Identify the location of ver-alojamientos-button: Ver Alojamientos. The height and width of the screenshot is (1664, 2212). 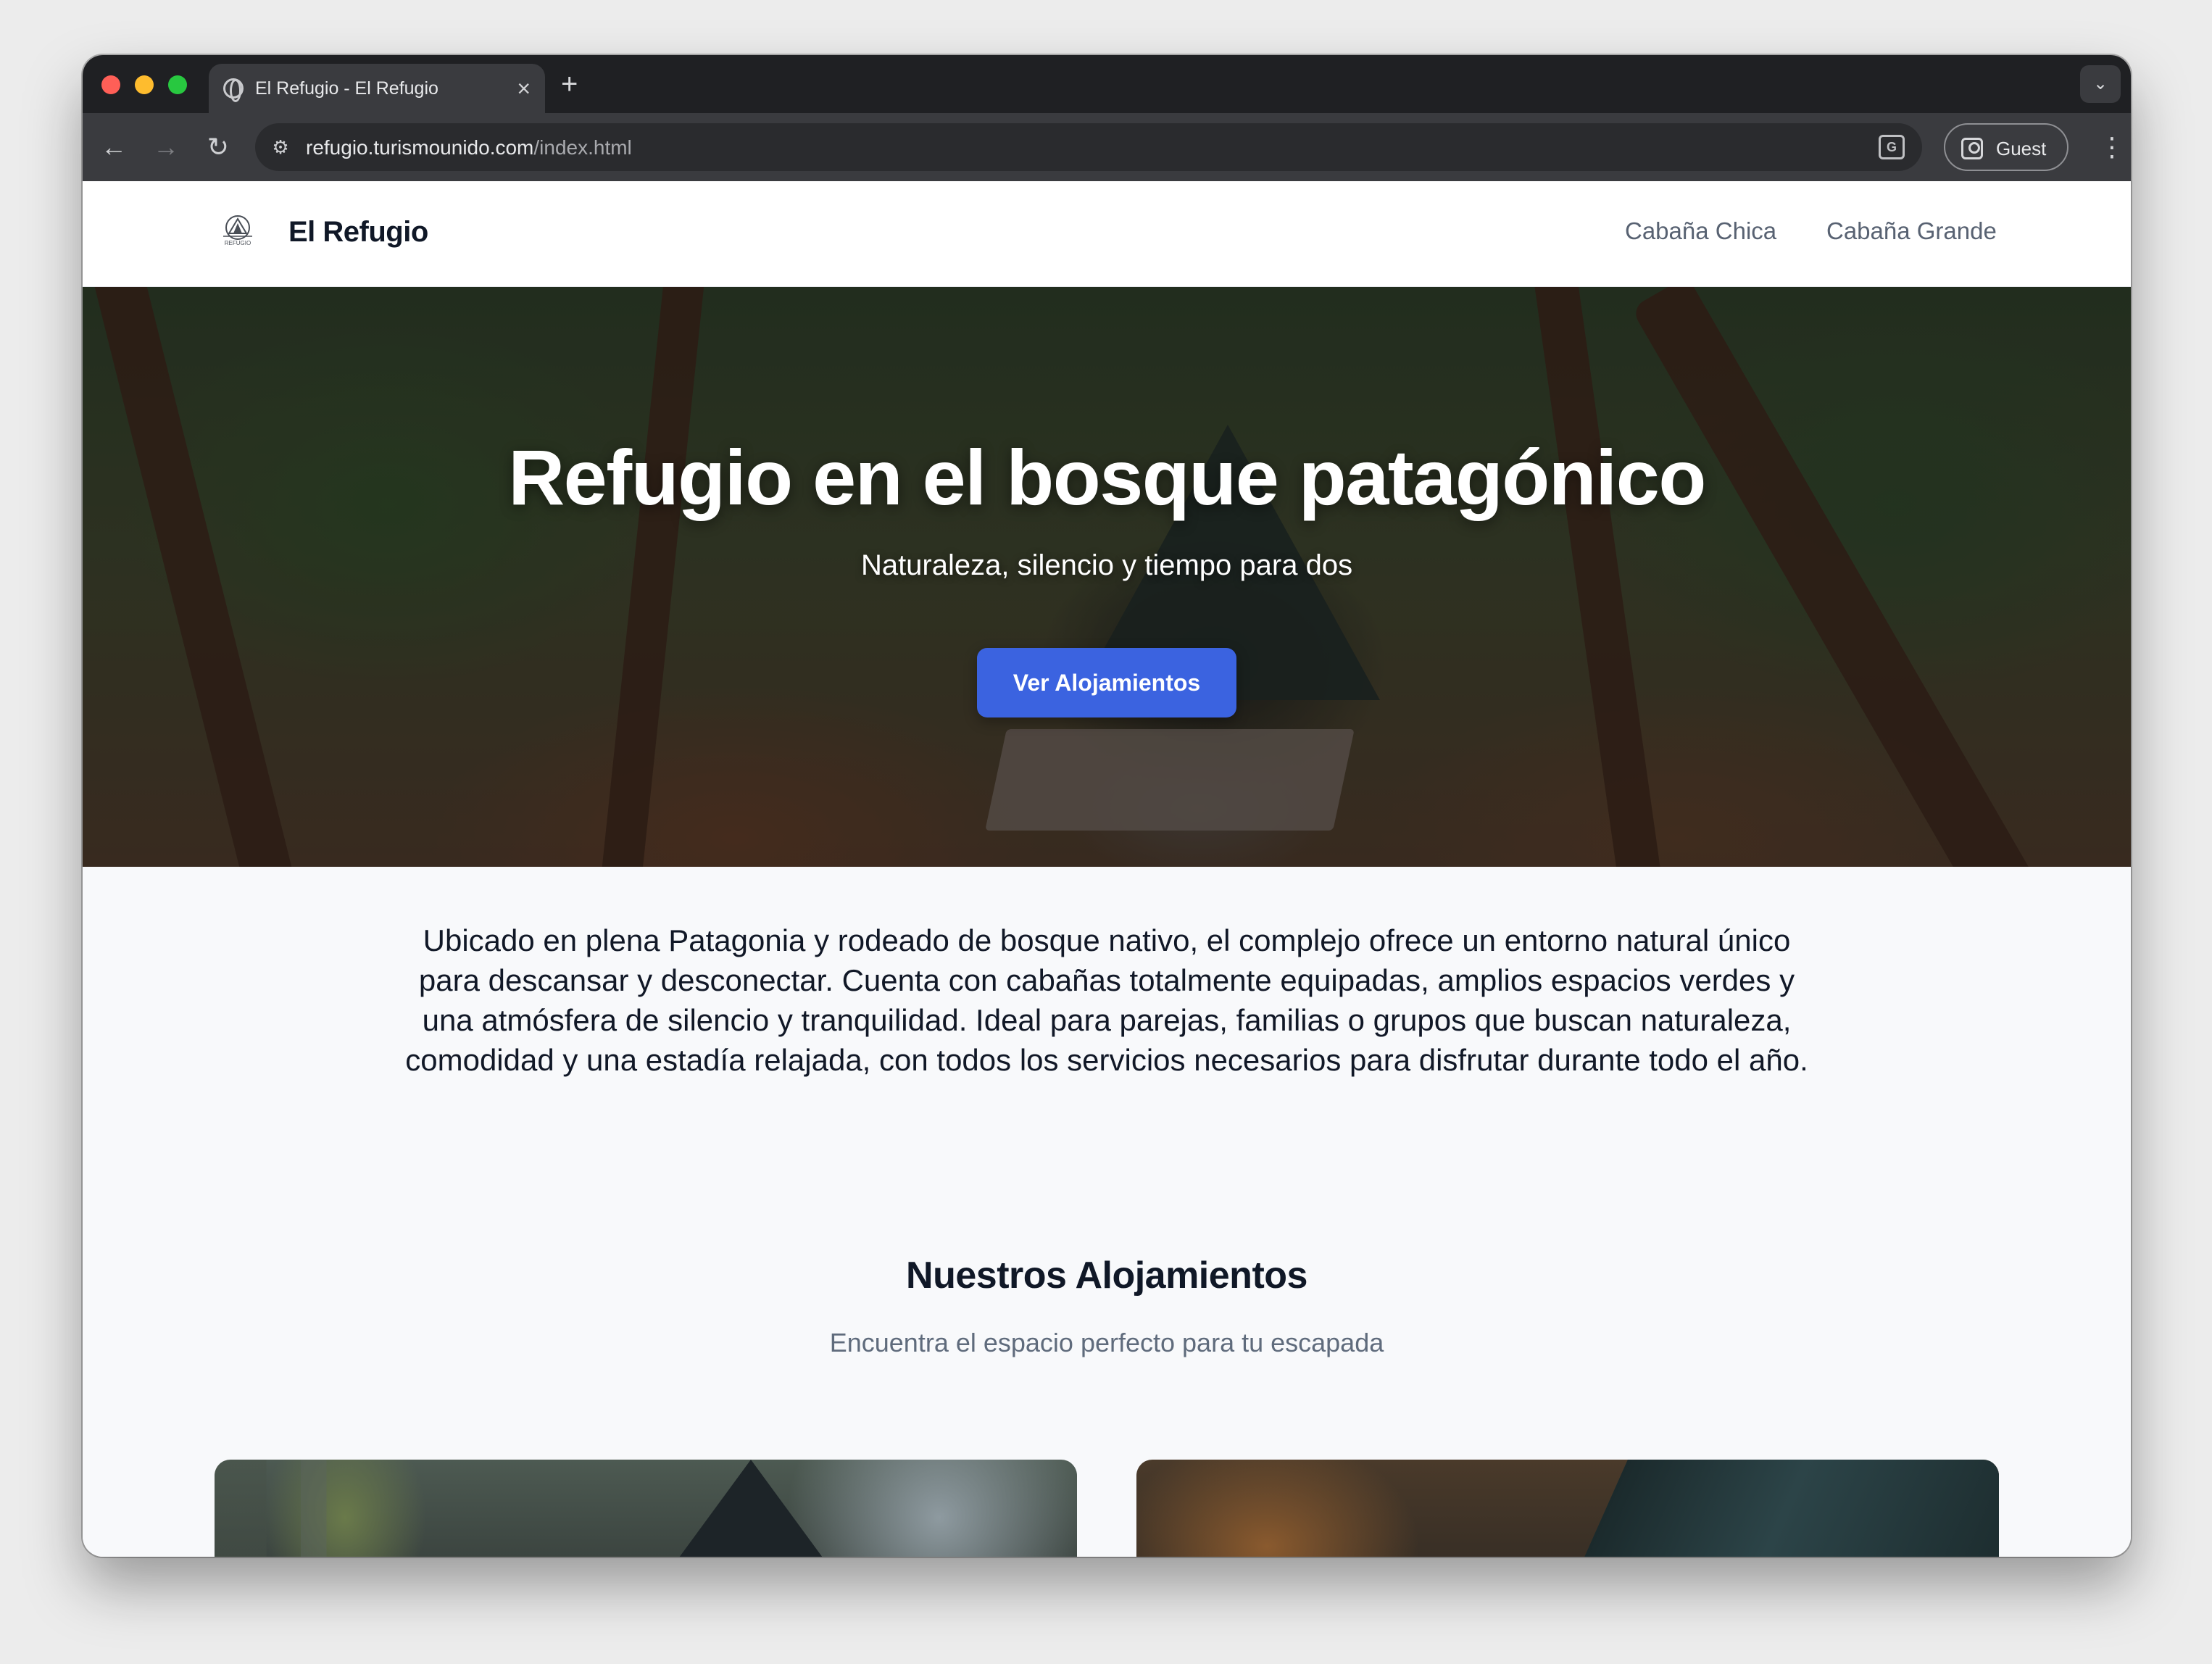
(1106, 682).